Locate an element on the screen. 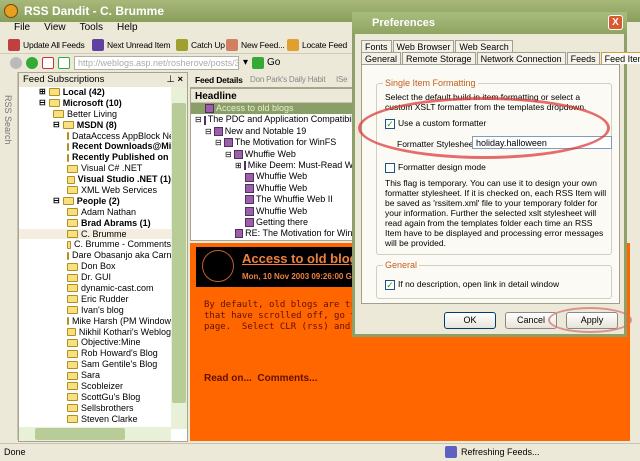 This screenshot has height=461, width=640. feed-tree-item: Visual C# .NET is located at coordinates (95, 168).